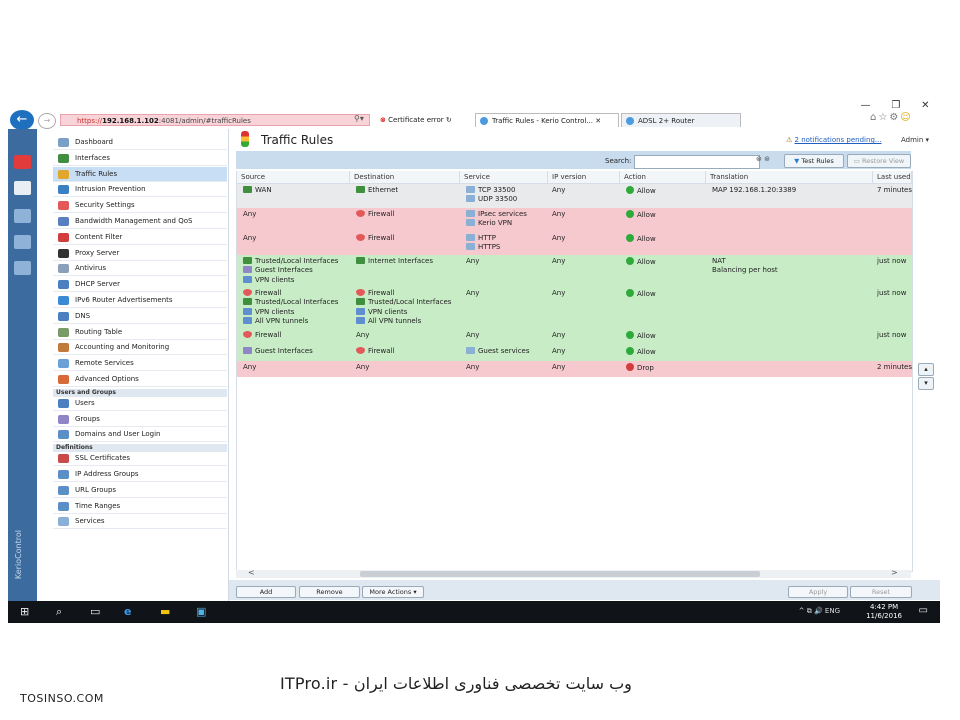 This screenshot has width=960, height=720. Describe the element at coordinates (818, 592) in the screenshot. I see `apply-button: Apply` at that location.